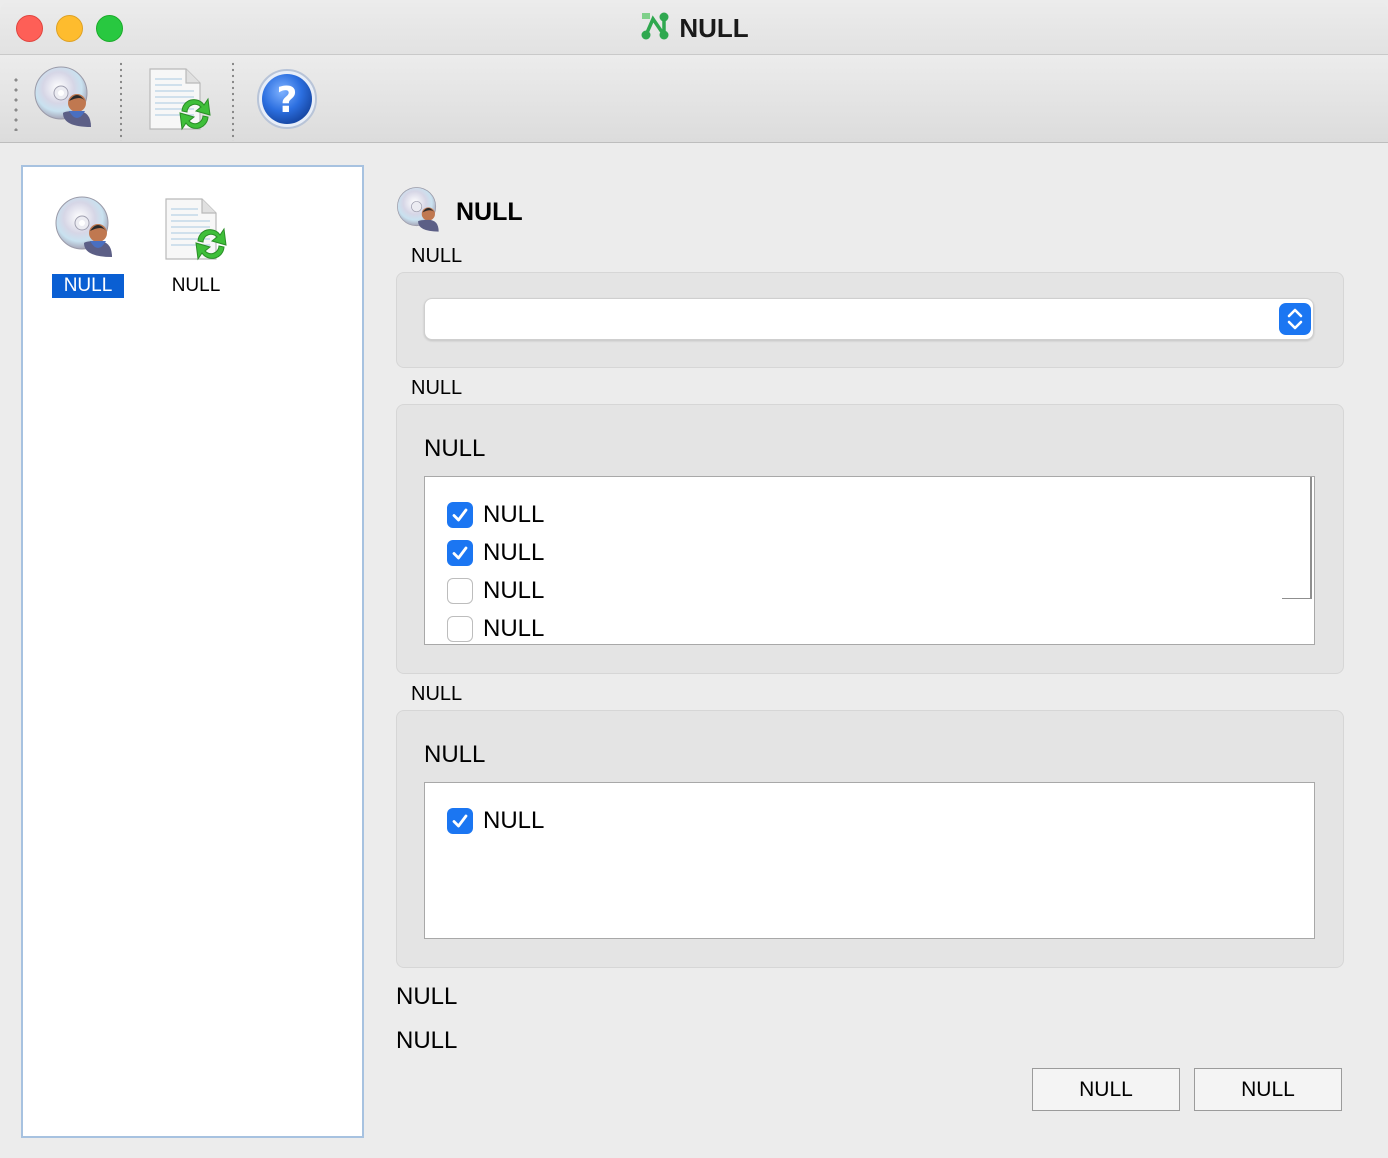 The image size is (1388, 1158). Describe the element at coordinates (67, 99) in the screenshot. I see `toolbar-cd-user-button` at that location.